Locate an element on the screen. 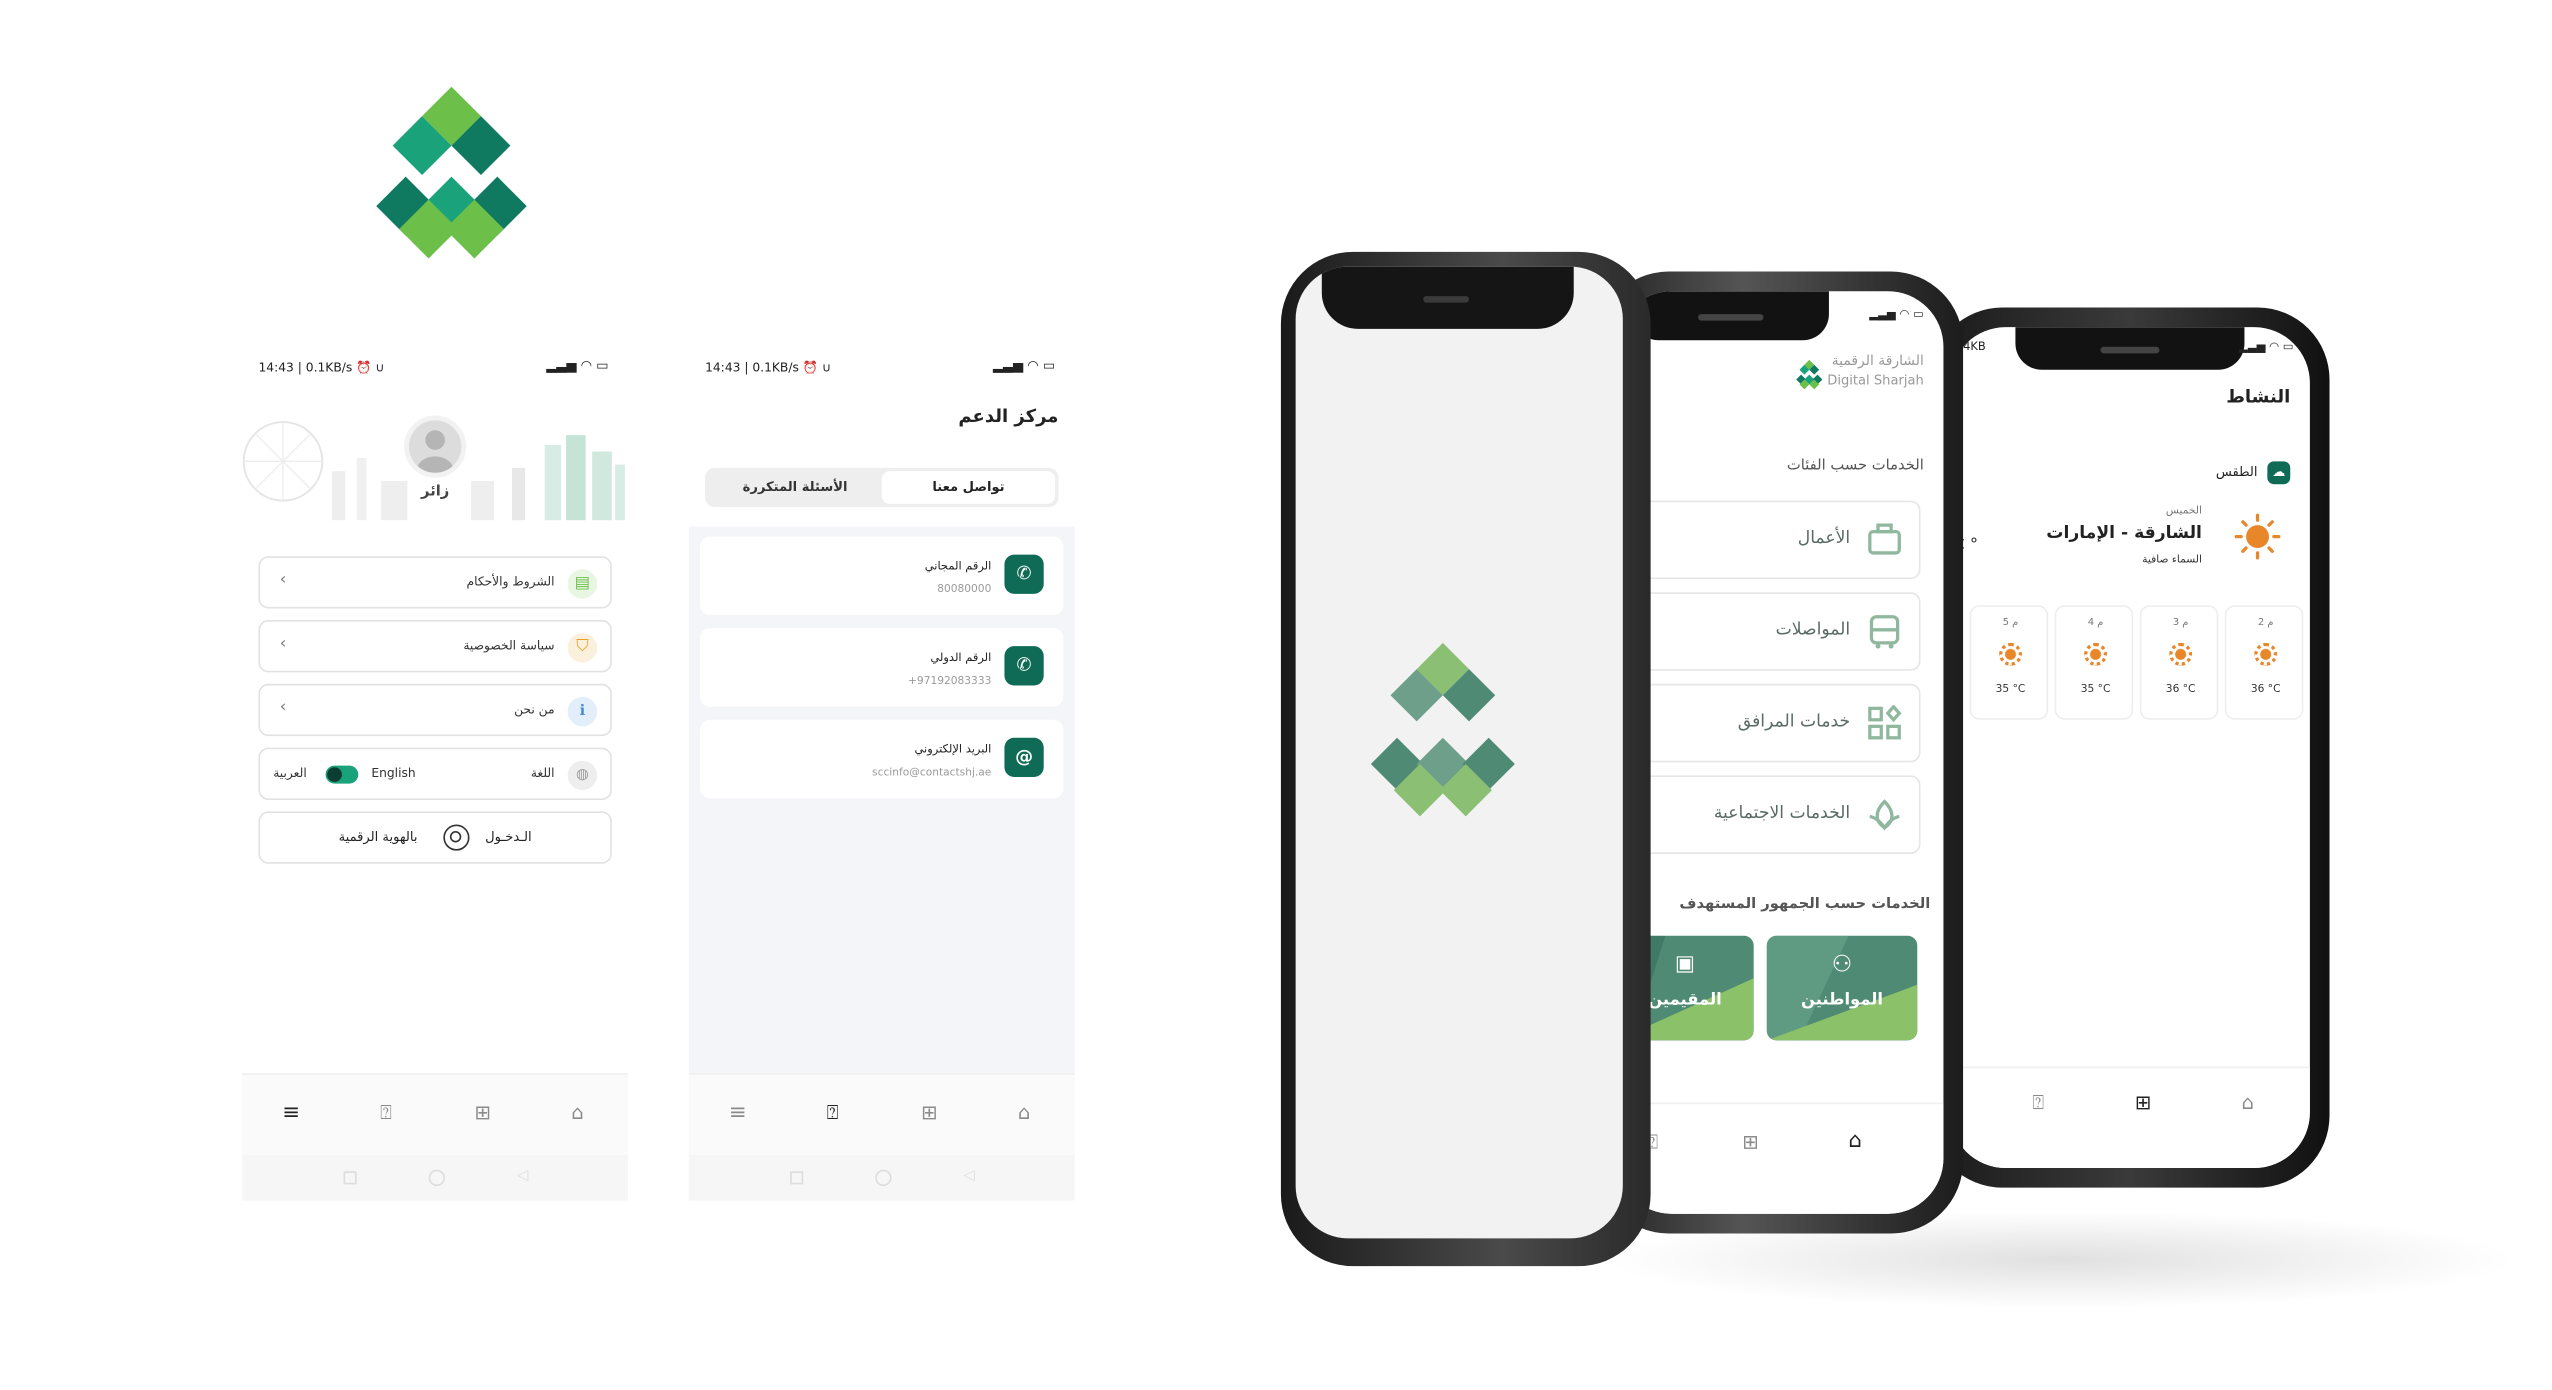 This screenshot has height=1390, width=2552. language-toggle is located at coordinates (342, 774).